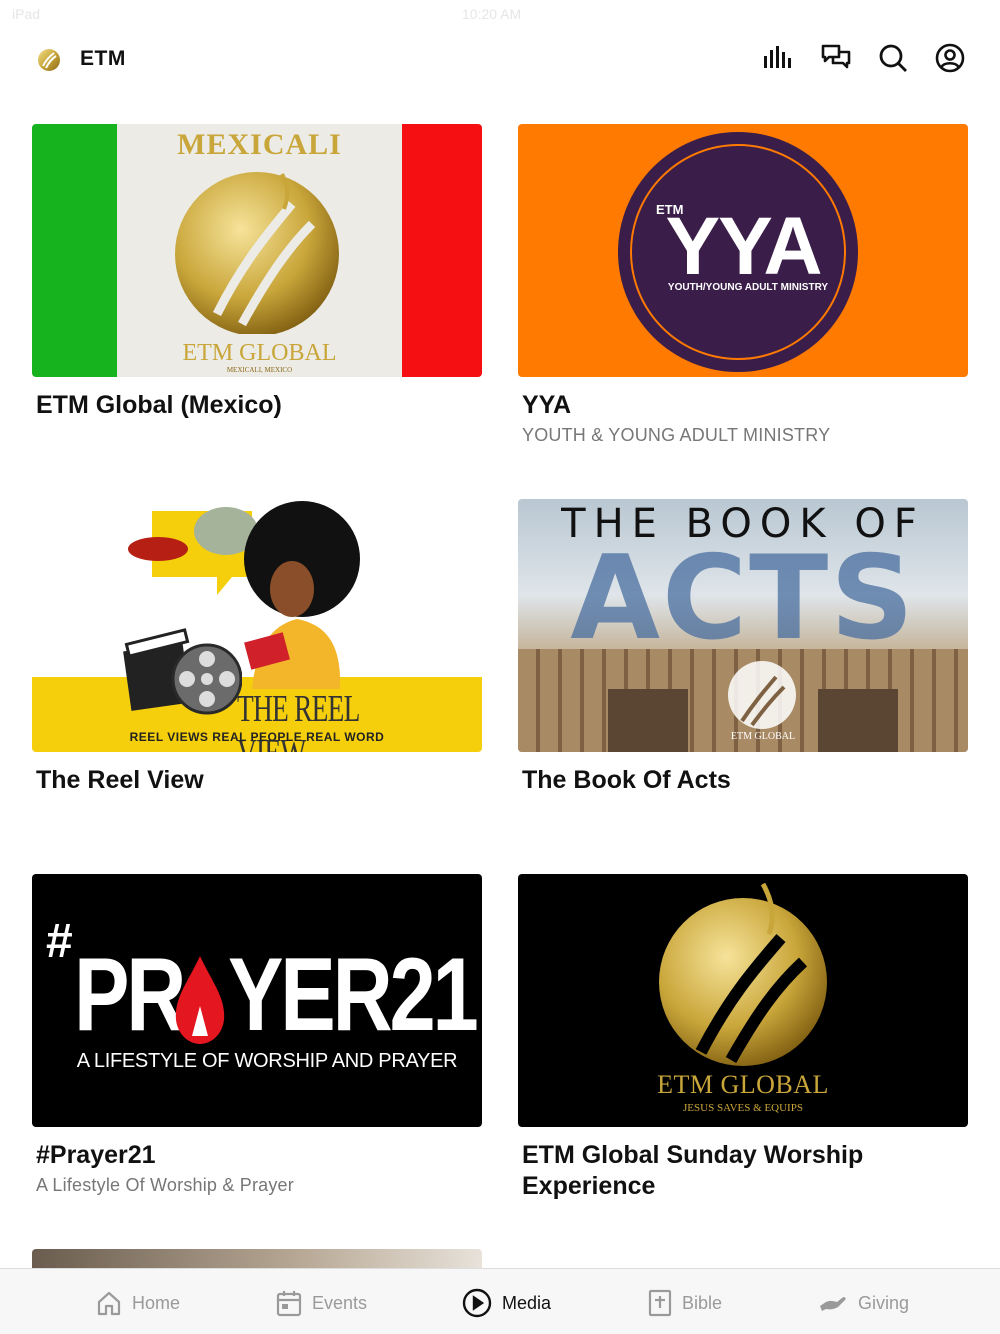 The width and height of the screenshot is (1000, 1334). Describe the element at coordinates (26, 14) in the screenshot. I see `device-label: iPad` at that location.